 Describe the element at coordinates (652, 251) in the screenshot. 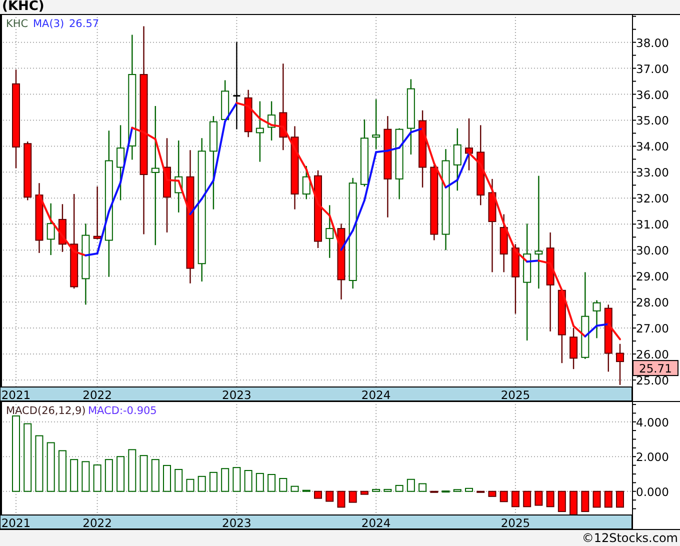

I see `axis-label: 30.00` at that location.